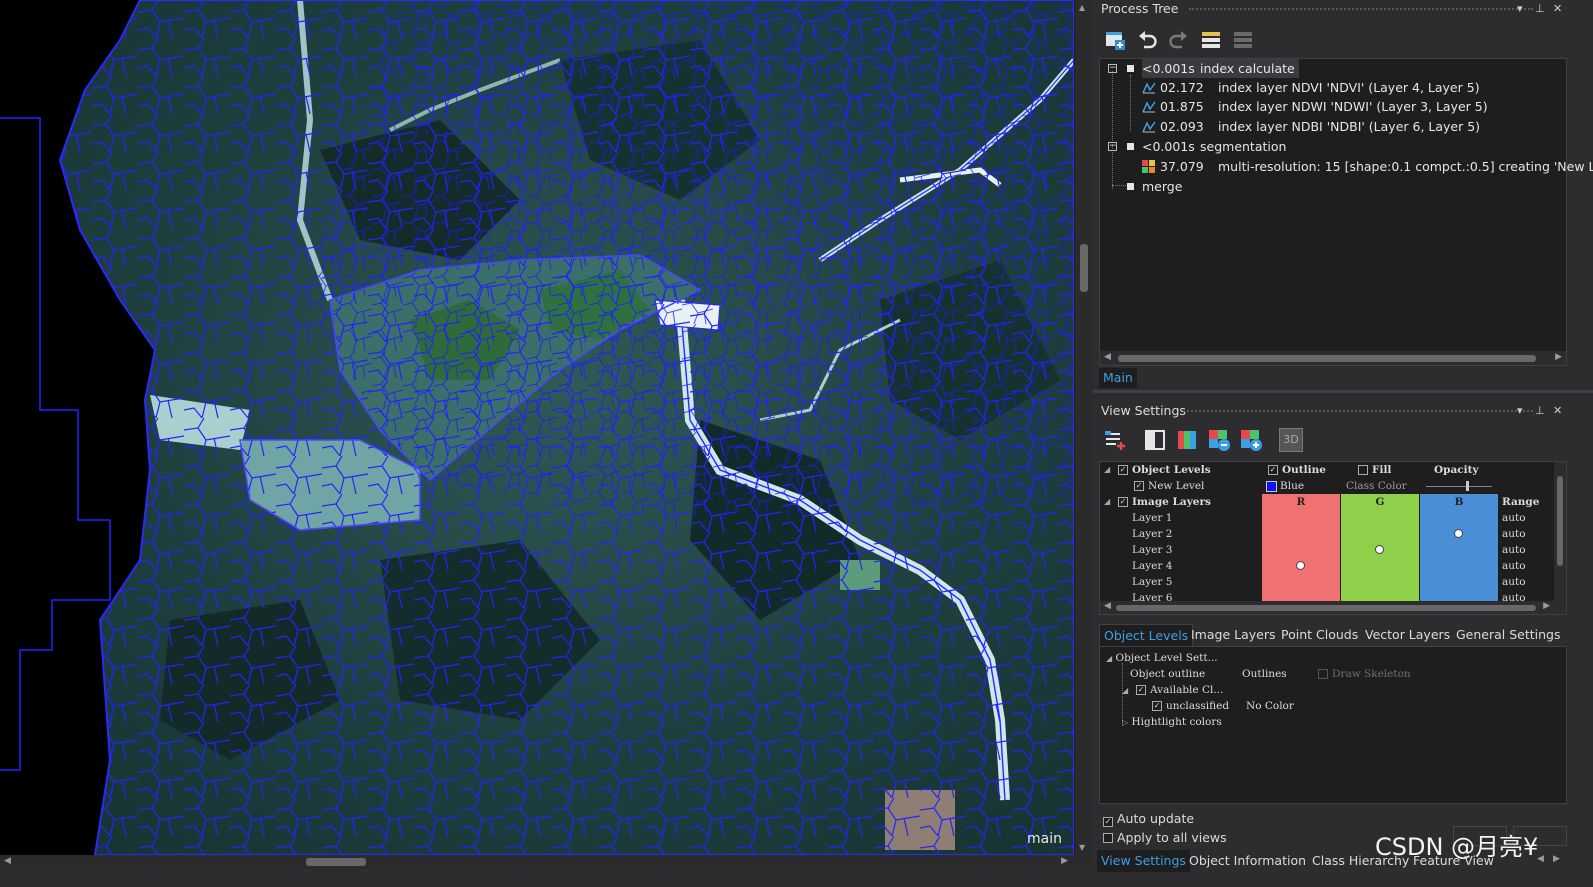 Image resolution: width=1593 pixels, height=887 pixels. I want to click on scroll-up-icon: ▲, so click(1082, 7).